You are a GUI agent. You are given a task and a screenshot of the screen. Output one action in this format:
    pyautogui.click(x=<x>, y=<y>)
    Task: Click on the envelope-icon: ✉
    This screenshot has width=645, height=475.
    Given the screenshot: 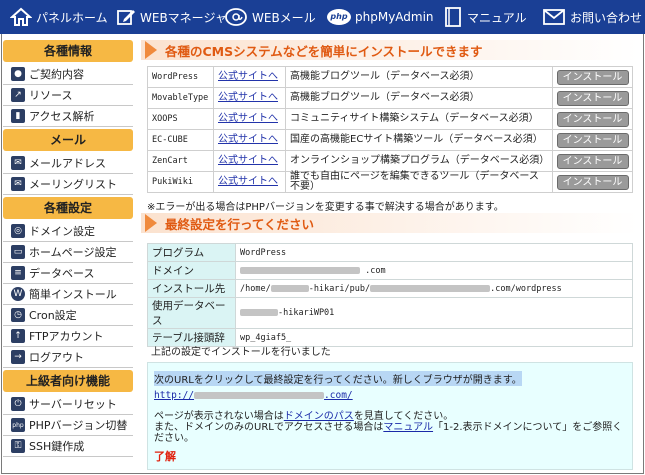 What is the action you would take?
    pyautogui.click(x=18, y=163)
    